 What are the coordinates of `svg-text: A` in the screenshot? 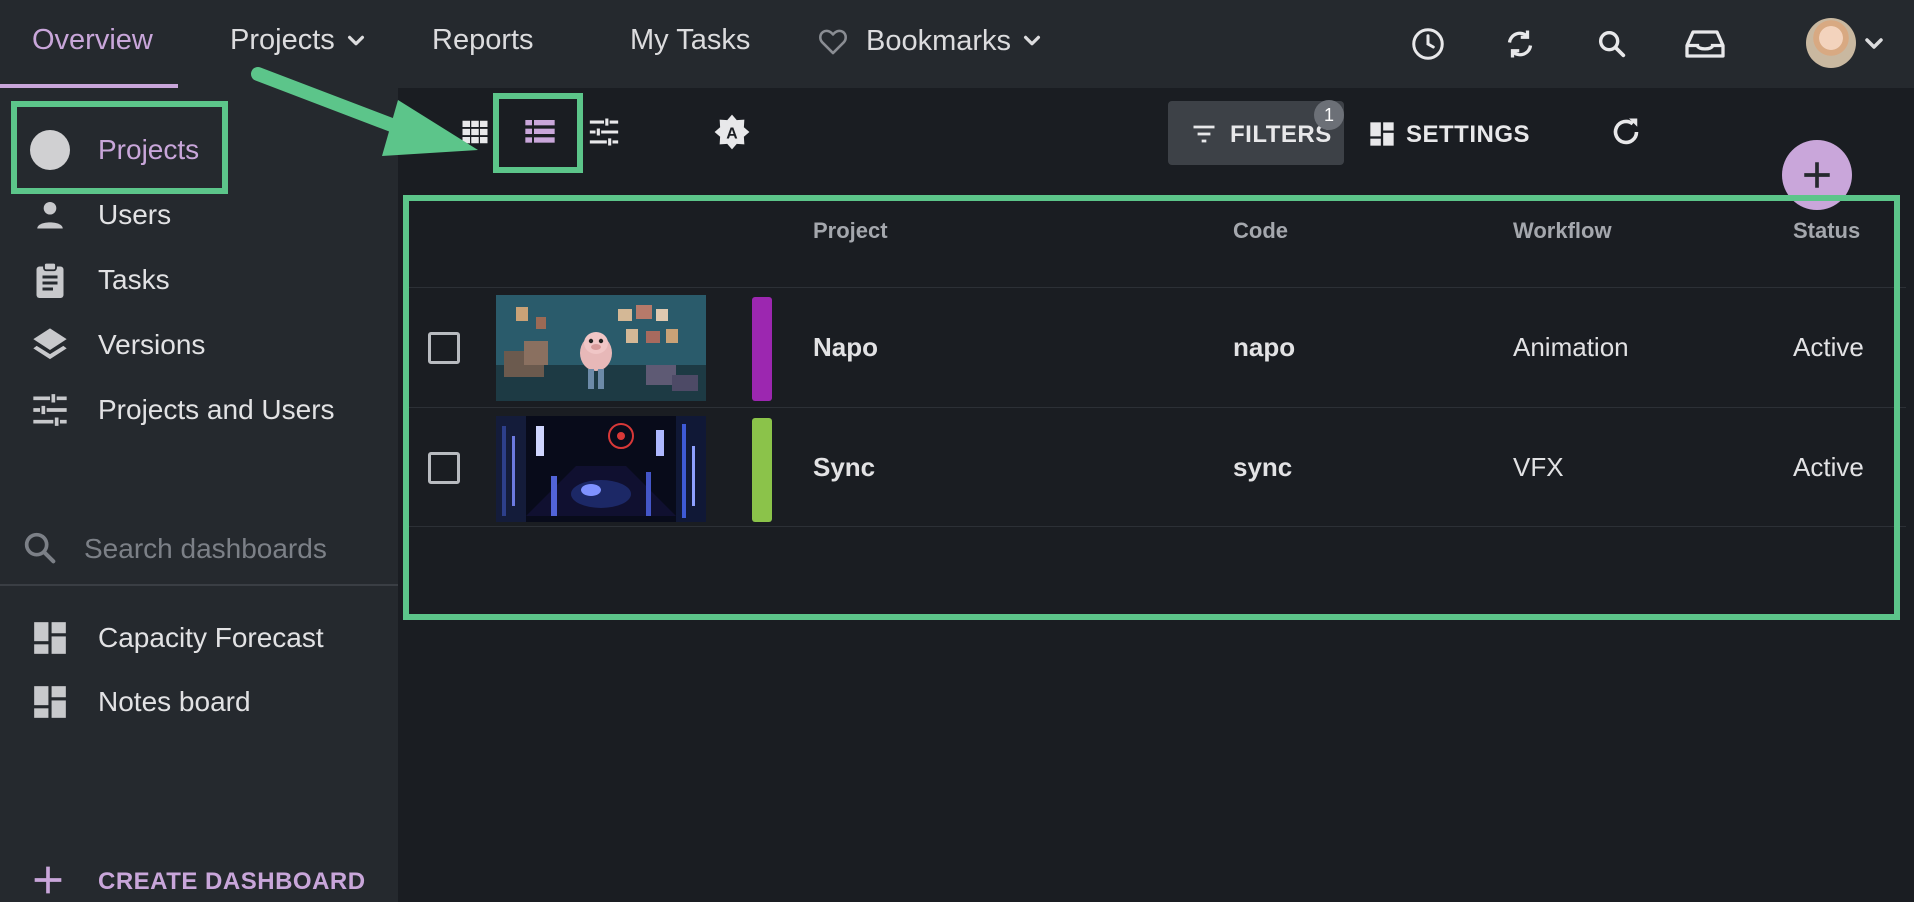 It's located at (732, 133).